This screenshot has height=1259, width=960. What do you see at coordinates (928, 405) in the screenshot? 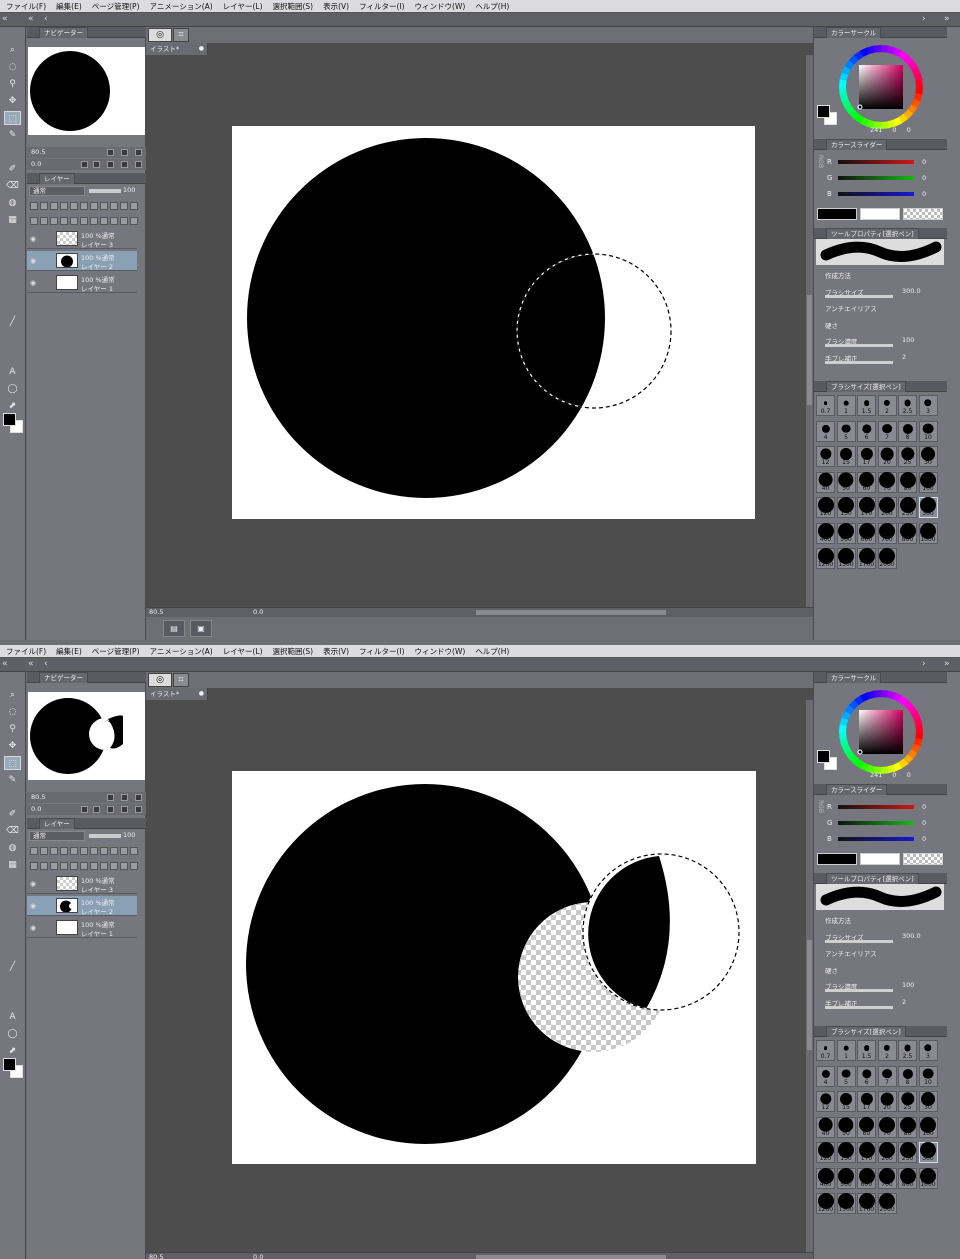
I see `brush-size-preset: 3` at bounding box center [928, 405].